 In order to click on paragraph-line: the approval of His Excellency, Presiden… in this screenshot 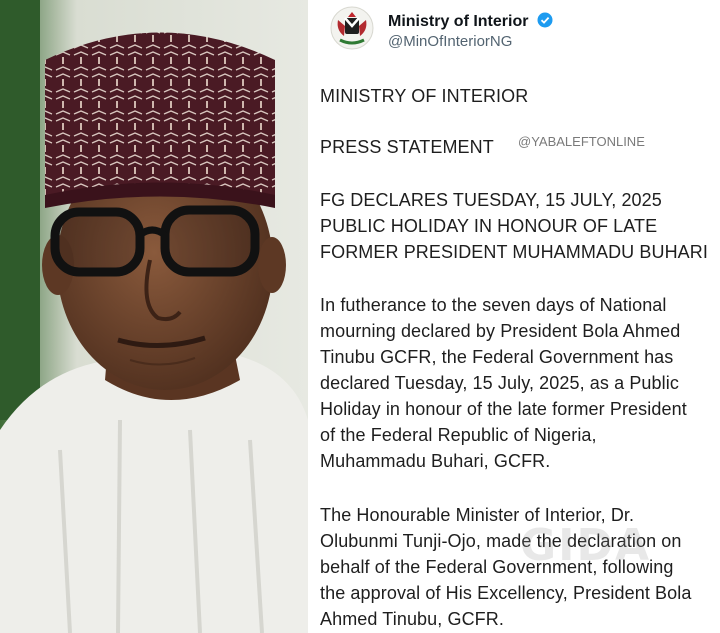, I will do `click(506, 593)`.